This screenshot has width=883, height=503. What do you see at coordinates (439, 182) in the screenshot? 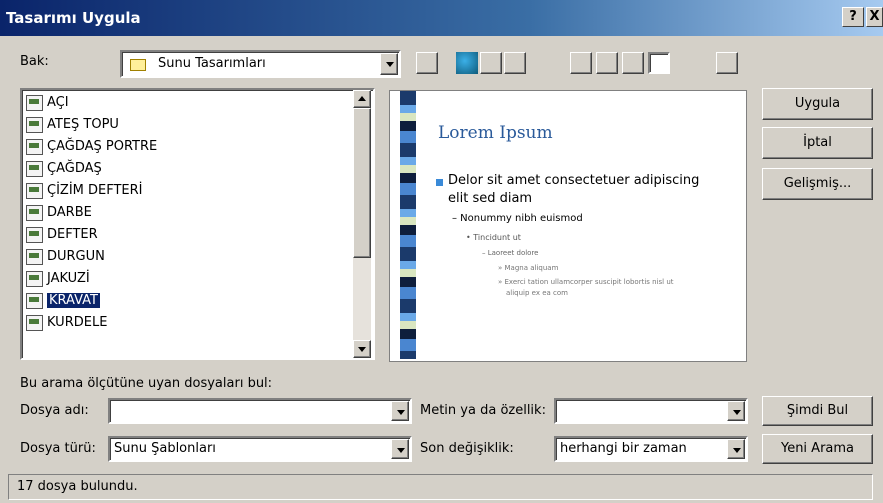
I see `bullet-square` at bounding box center [439, 182].